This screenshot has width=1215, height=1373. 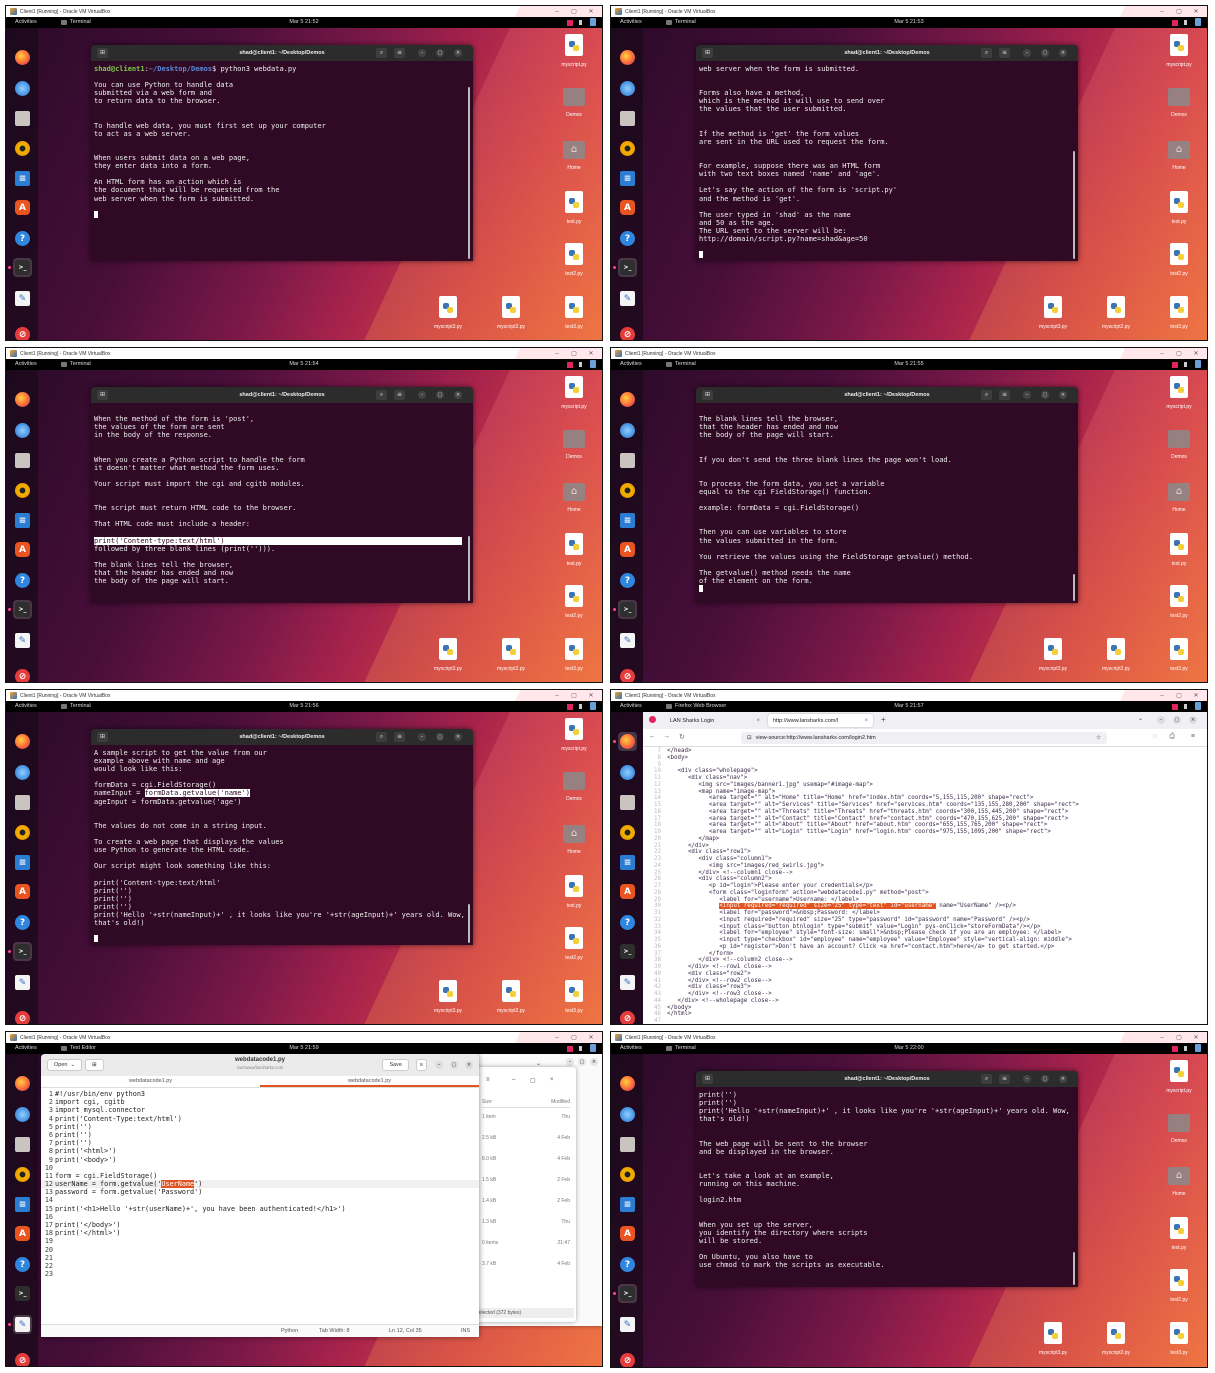 I want to click on tab-close-icon: ×, so click(x=758, y=721).